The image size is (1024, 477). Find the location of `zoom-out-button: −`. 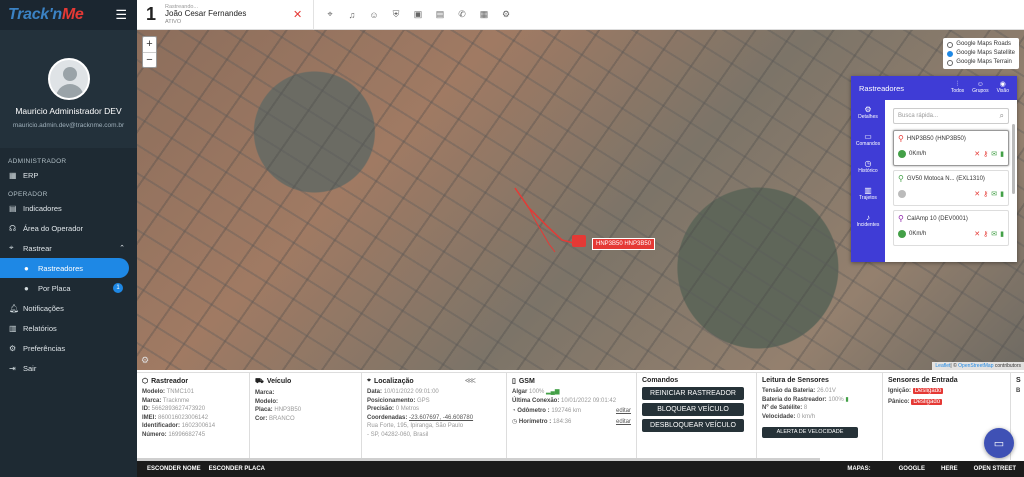

zoom-out-button: − is located at coordinates (149, 59).